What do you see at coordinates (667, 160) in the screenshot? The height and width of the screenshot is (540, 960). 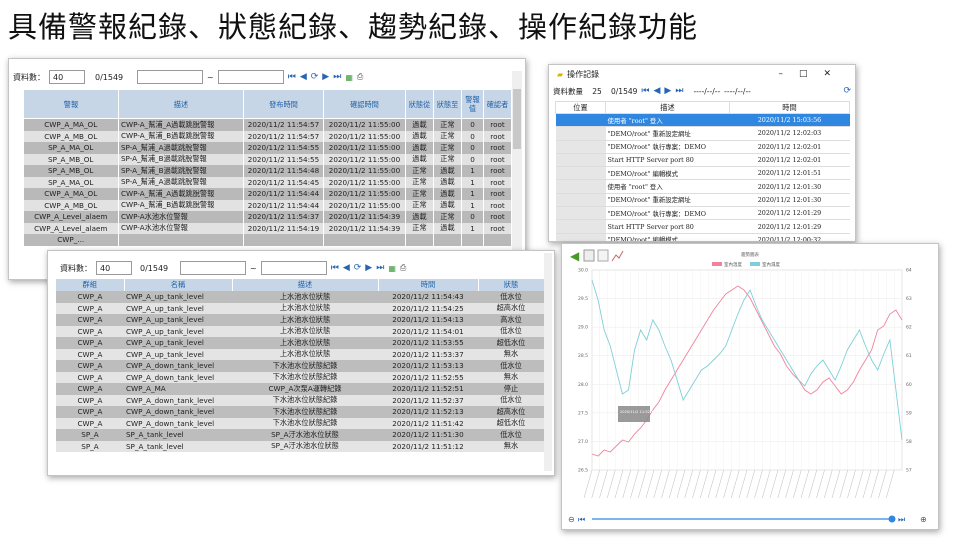 I see `oplog-cell: Start HTTP Server port 80` at bounding box center [667, 160].